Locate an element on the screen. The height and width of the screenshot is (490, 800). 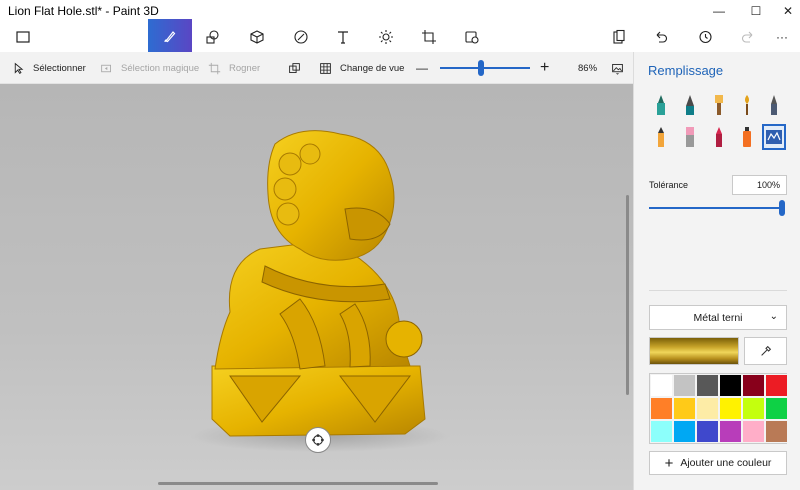
marker-icon is located at coordinates (661, 105).